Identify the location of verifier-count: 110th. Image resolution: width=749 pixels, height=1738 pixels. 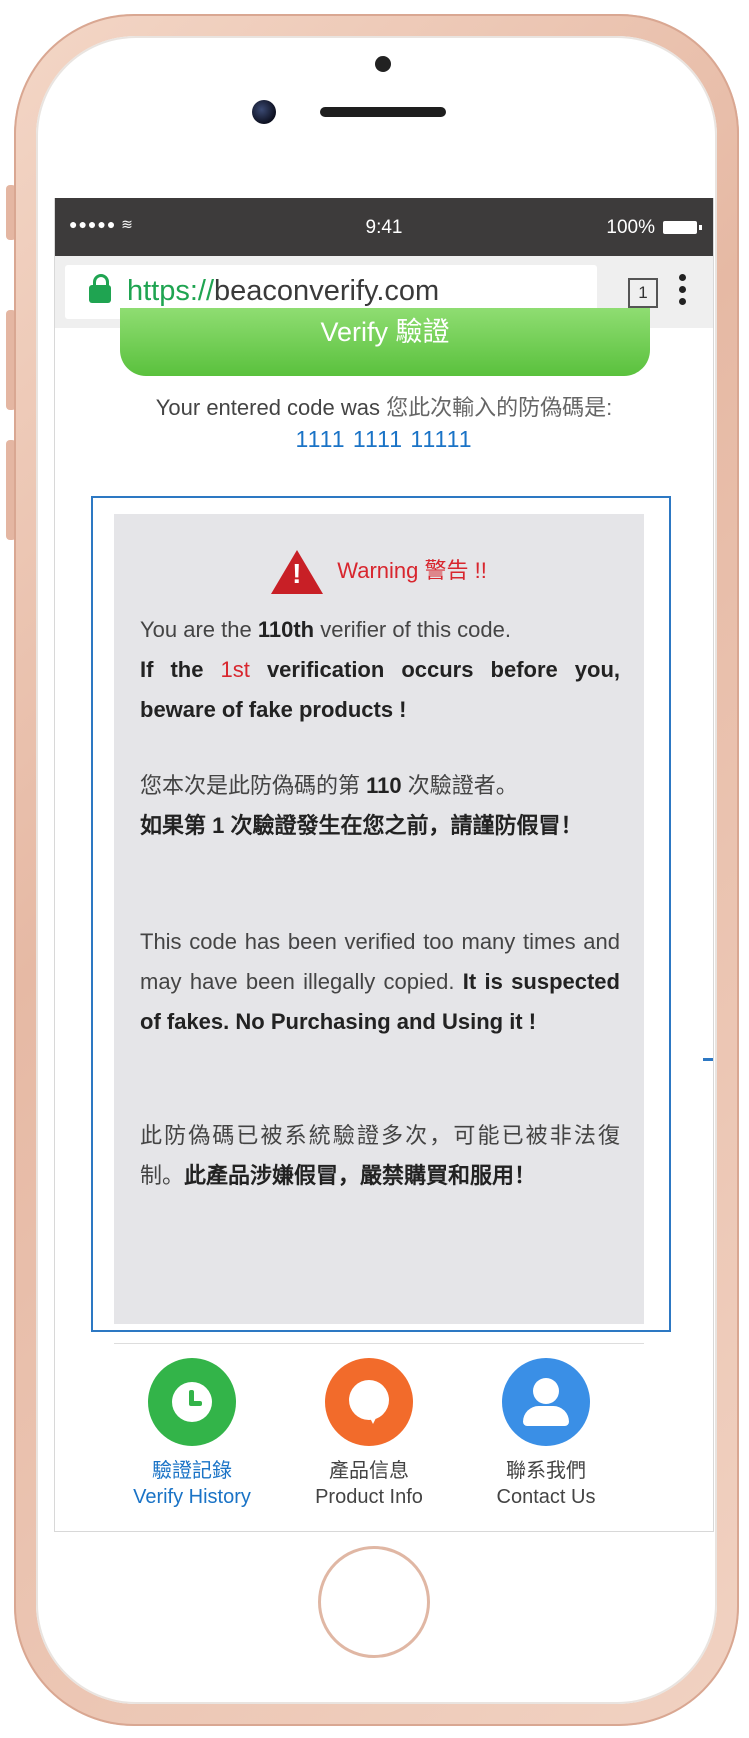
(286, 629).